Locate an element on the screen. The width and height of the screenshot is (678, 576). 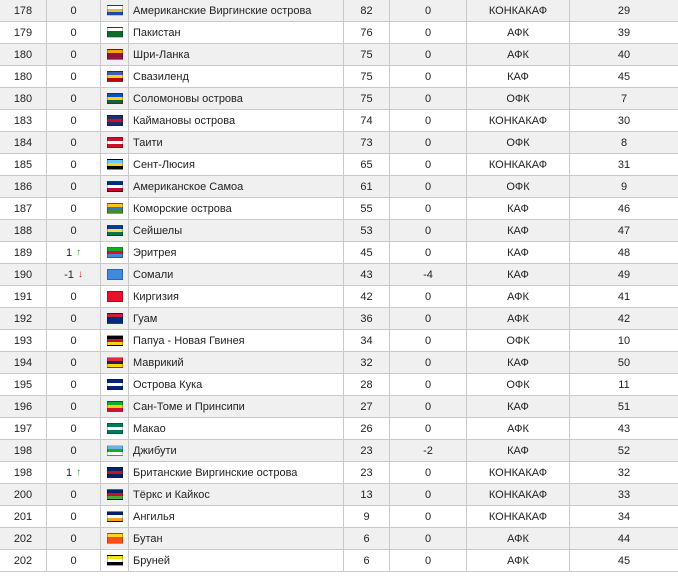
rank-cell: 196 is located at coordinates (23, 406).